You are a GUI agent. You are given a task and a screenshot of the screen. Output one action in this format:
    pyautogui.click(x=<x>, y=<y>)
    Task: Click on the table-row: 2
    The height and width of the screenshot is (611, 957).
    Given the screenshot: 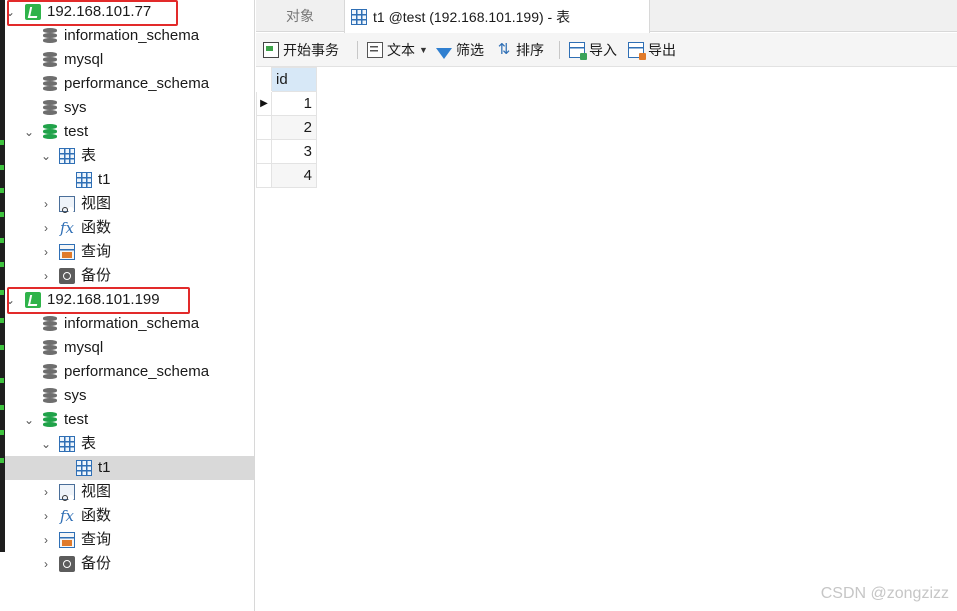 What is the action you would take?
    pyautogui.click(x=286, y=127)
    